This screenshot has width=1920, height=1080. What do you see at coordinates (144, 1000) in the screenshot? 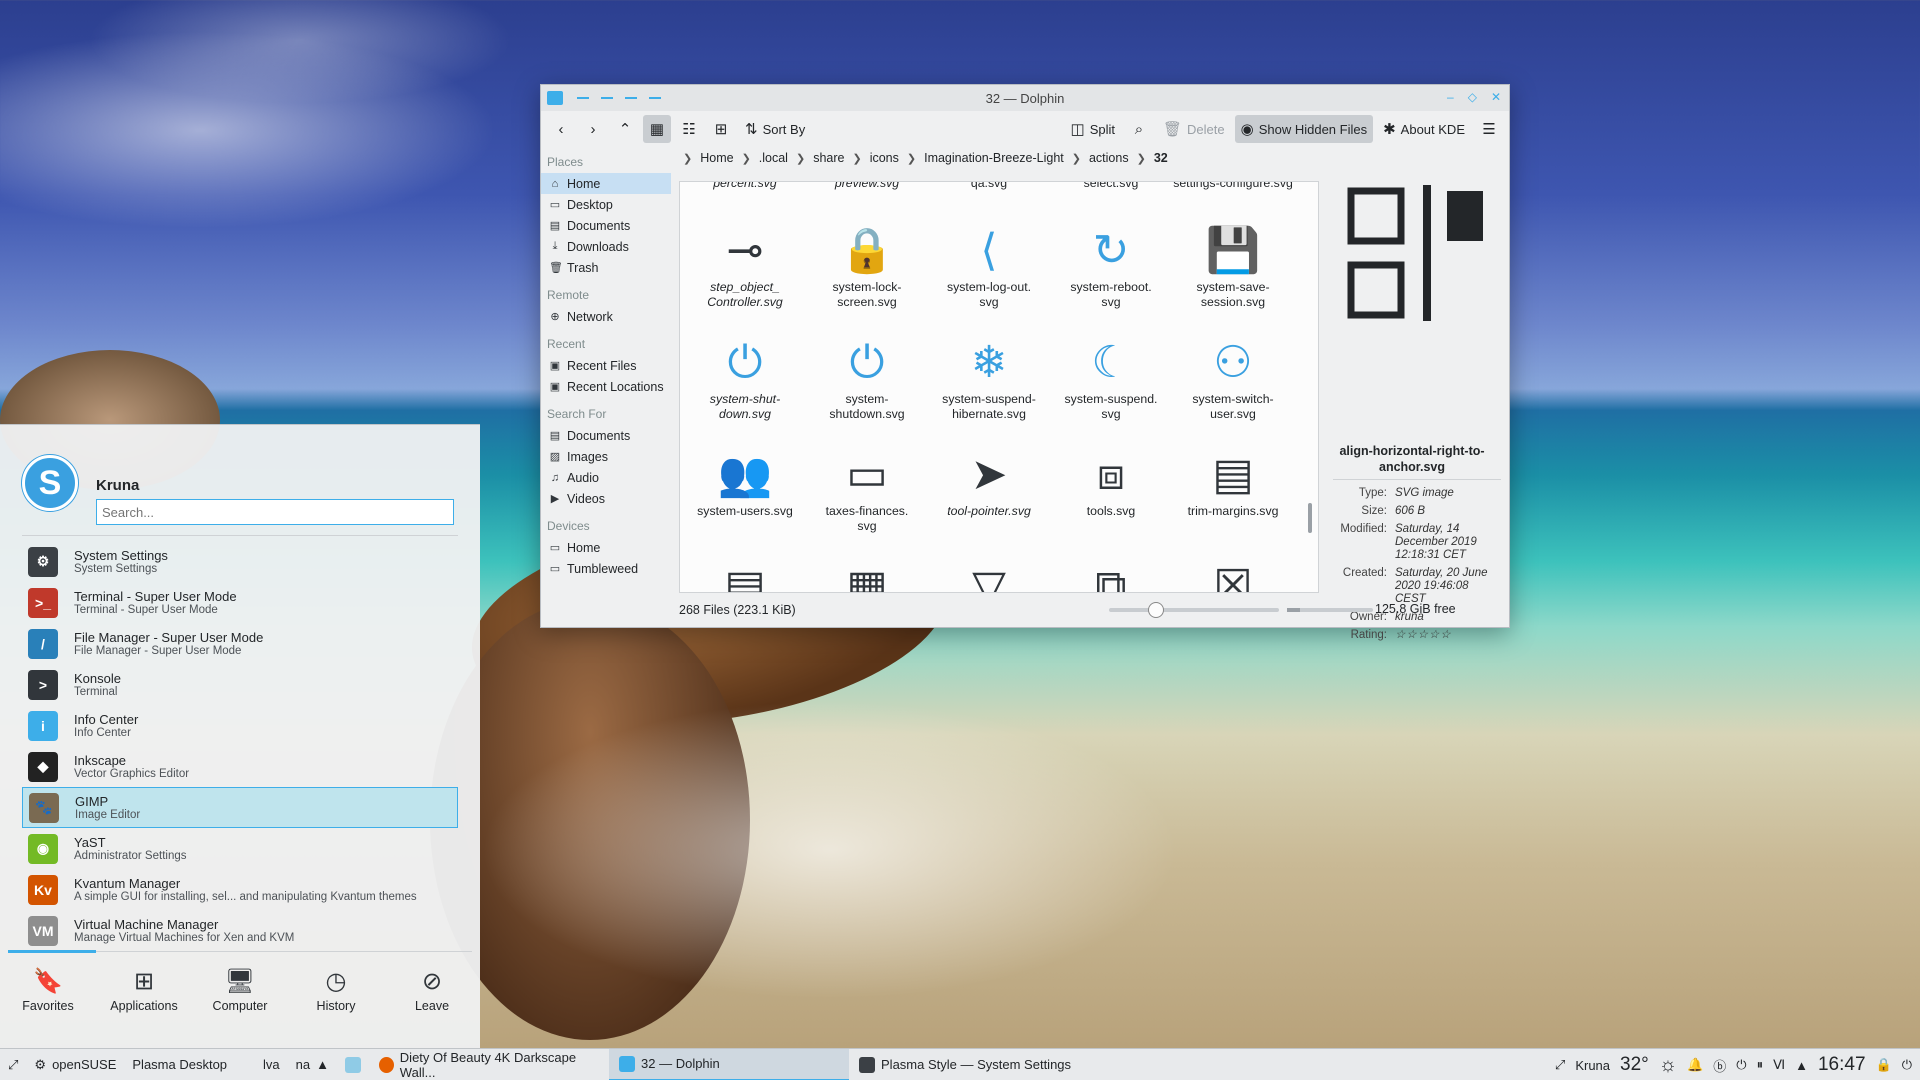
I see `tab-applications: ⊞ Applications` at bounding box center [144, 1000].